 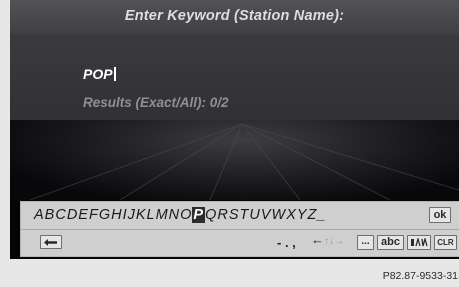 I want to click on clear-button: CLR, so click(x=445, y=242).